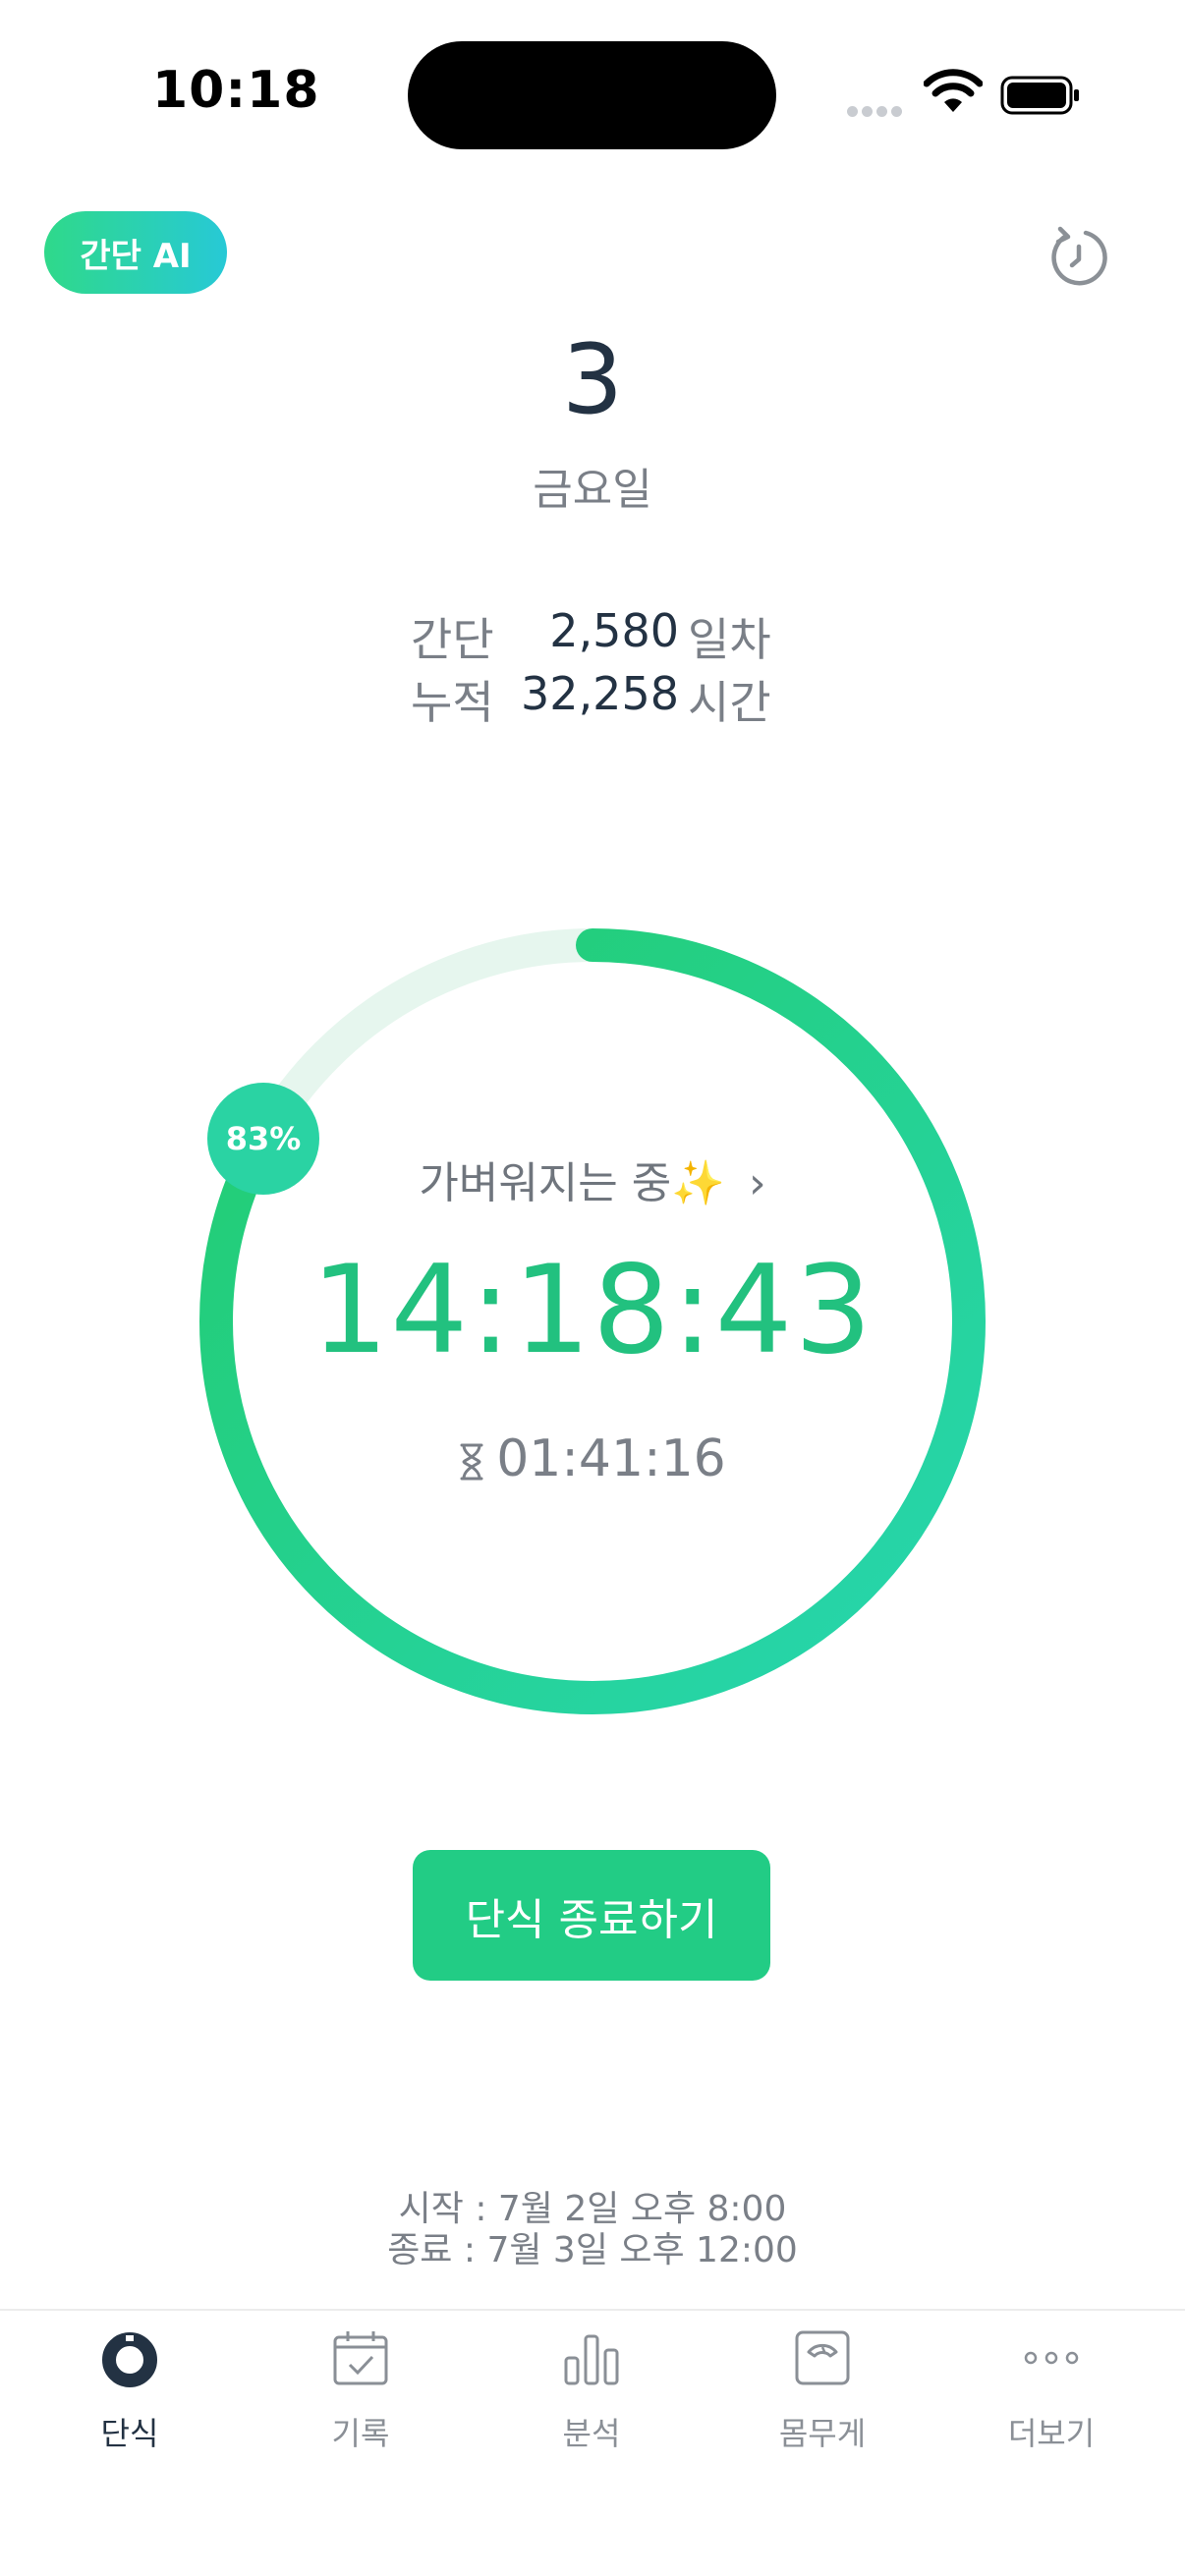  I want to click on cellular-signal-icon, so click(877, 111).